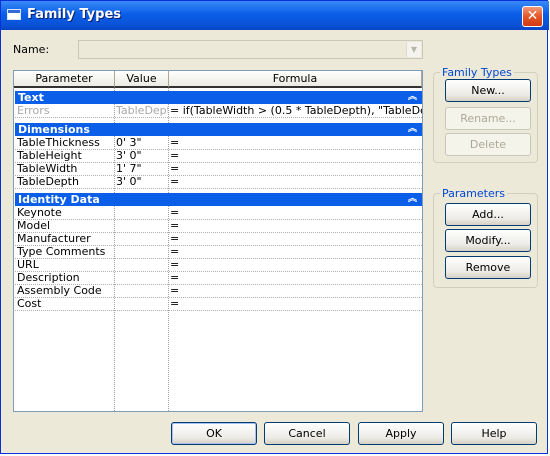 This screenshot has height=456, width=550. Describe the element at coordinates (250, 49) in the screenshot. I see `name-combobox: ▼` at that location.